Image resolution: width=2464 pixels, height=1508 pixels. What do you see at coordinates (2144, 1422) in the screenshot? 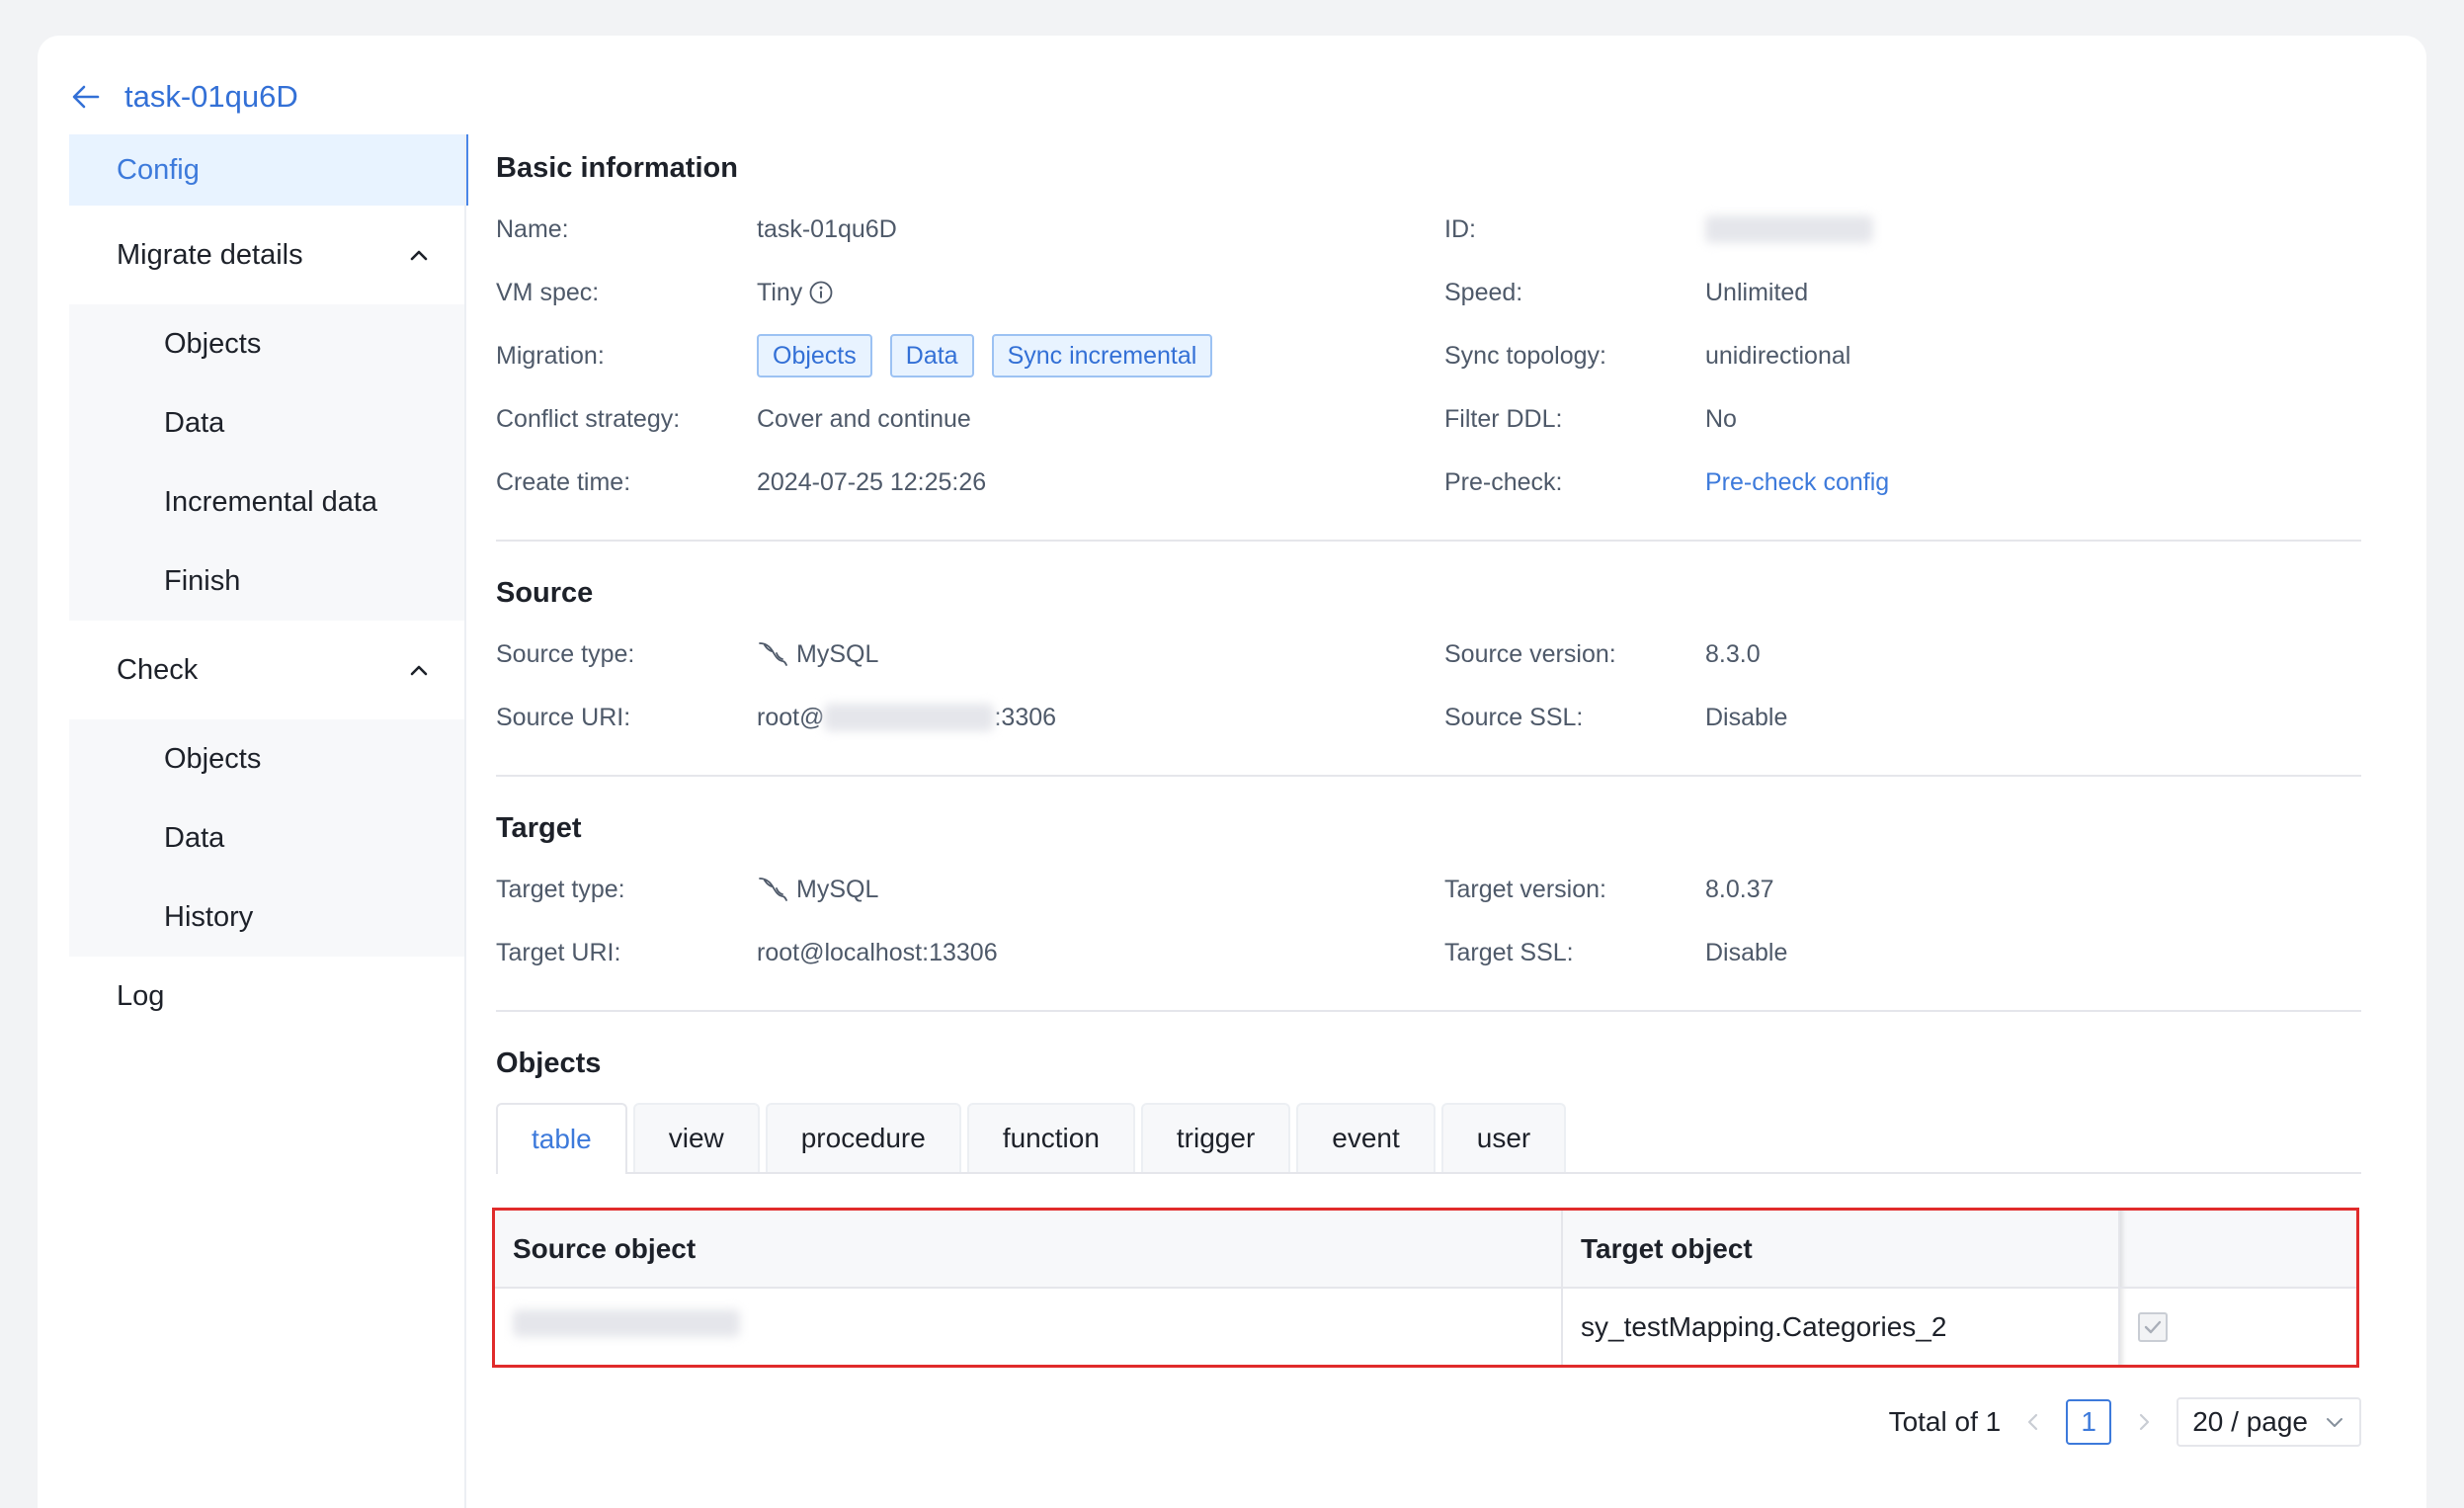
I see `chevron-right-icon` at bounding box center [2144, 1422].